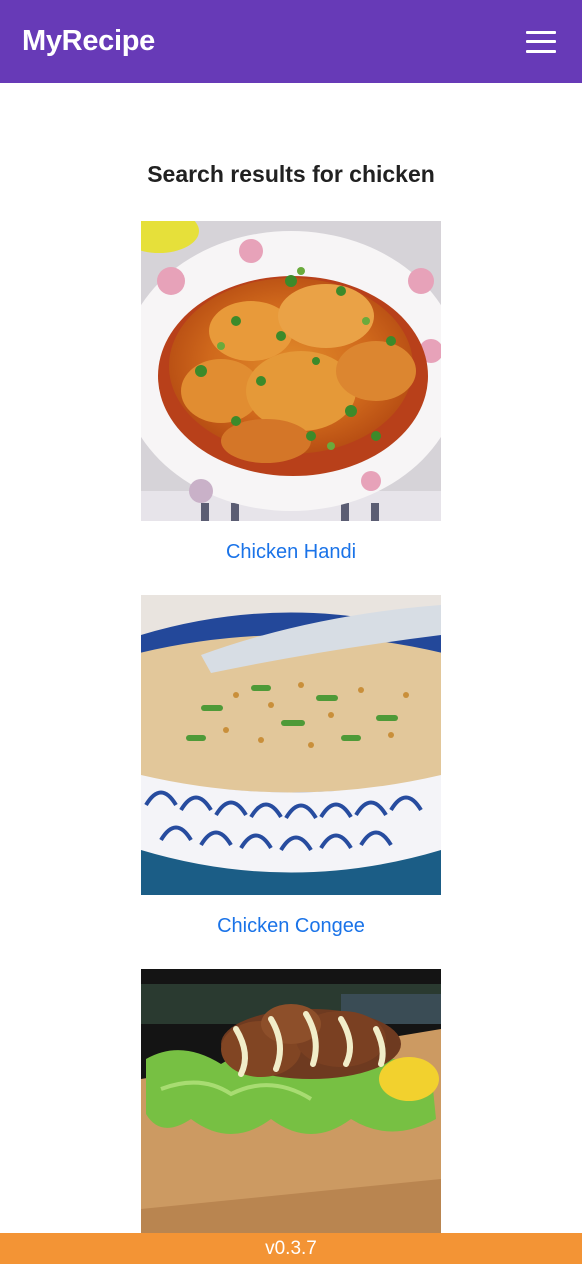 The width and height of the screenshot is (582, 1264). Describe the element at coordinates (88, 41) in the screenshot. I see `brand-logo: MyRecipe` at that location.